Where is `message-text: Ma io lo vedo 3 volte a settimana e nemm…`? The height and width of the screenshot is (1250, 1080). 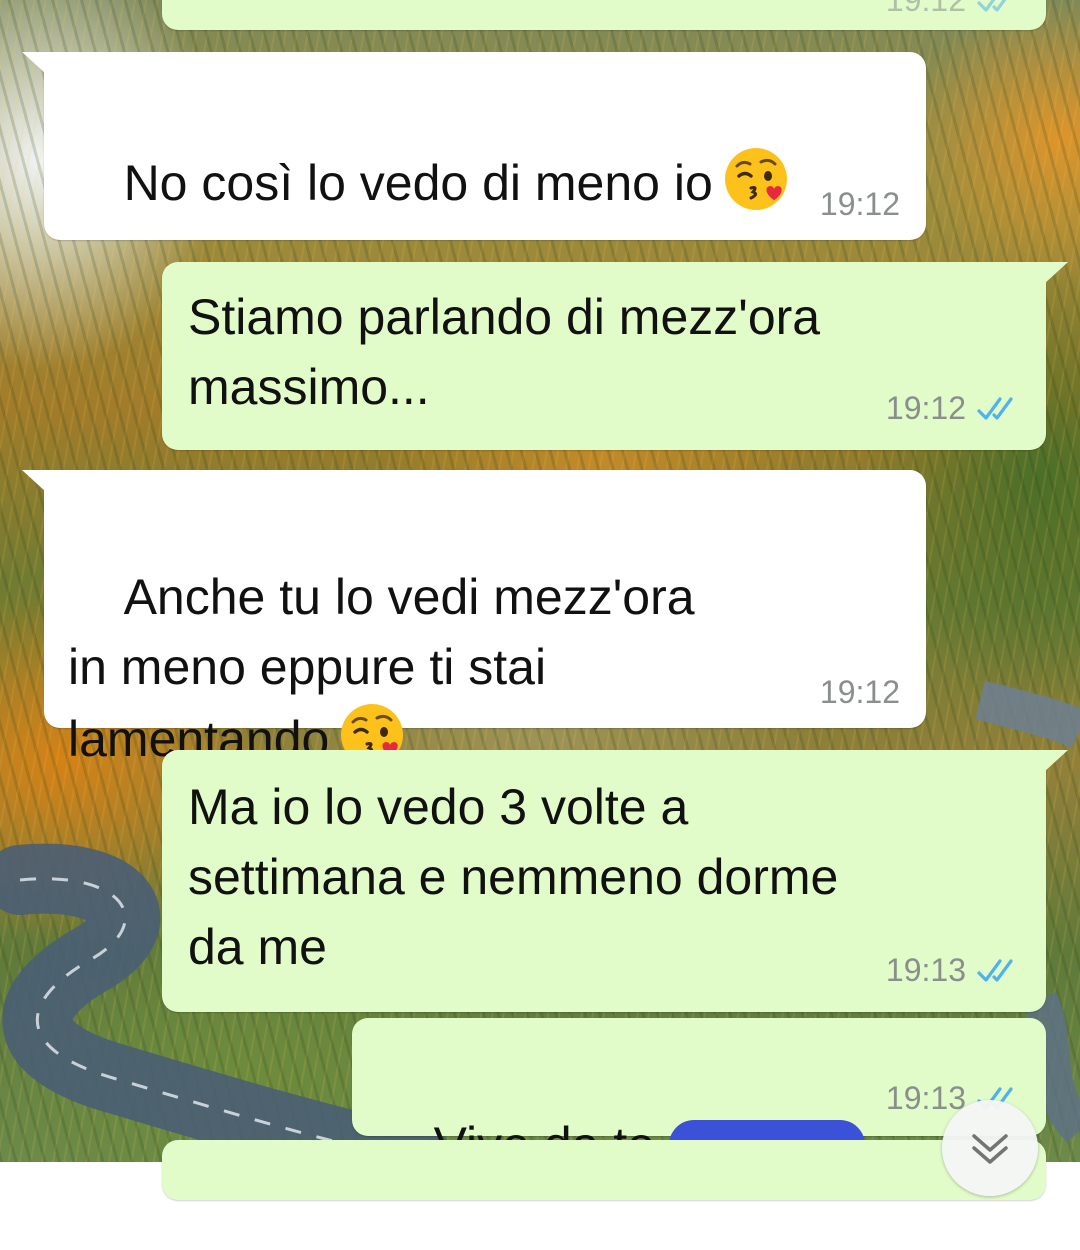
message-text: Ma io lo vedo 3 volte a settimana e nemm… is located at coordinates (513, 877).